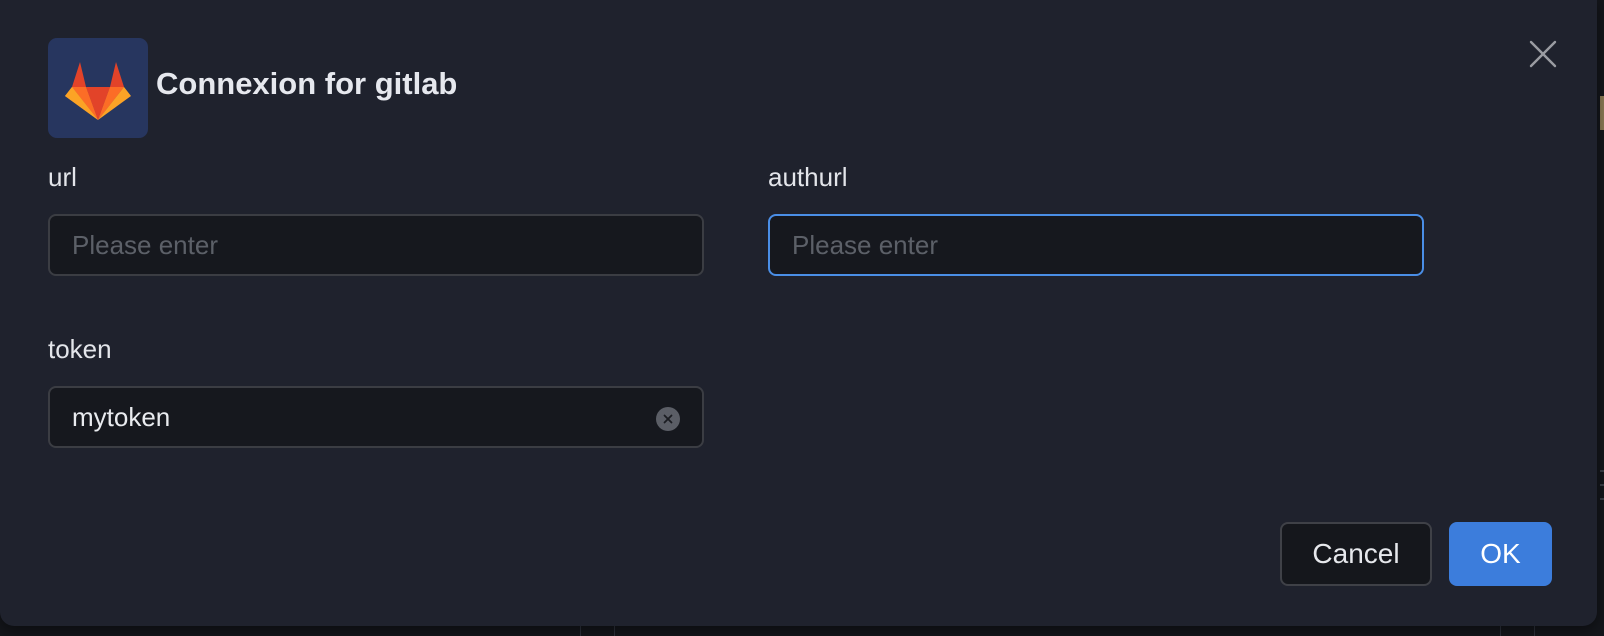 This screenshot has height=636, width=1604. What do you see at coordinates (307, 83) in the screenshot?
I see `dialog-title: Connexion for gitlab` at bounding box center [307, 83].